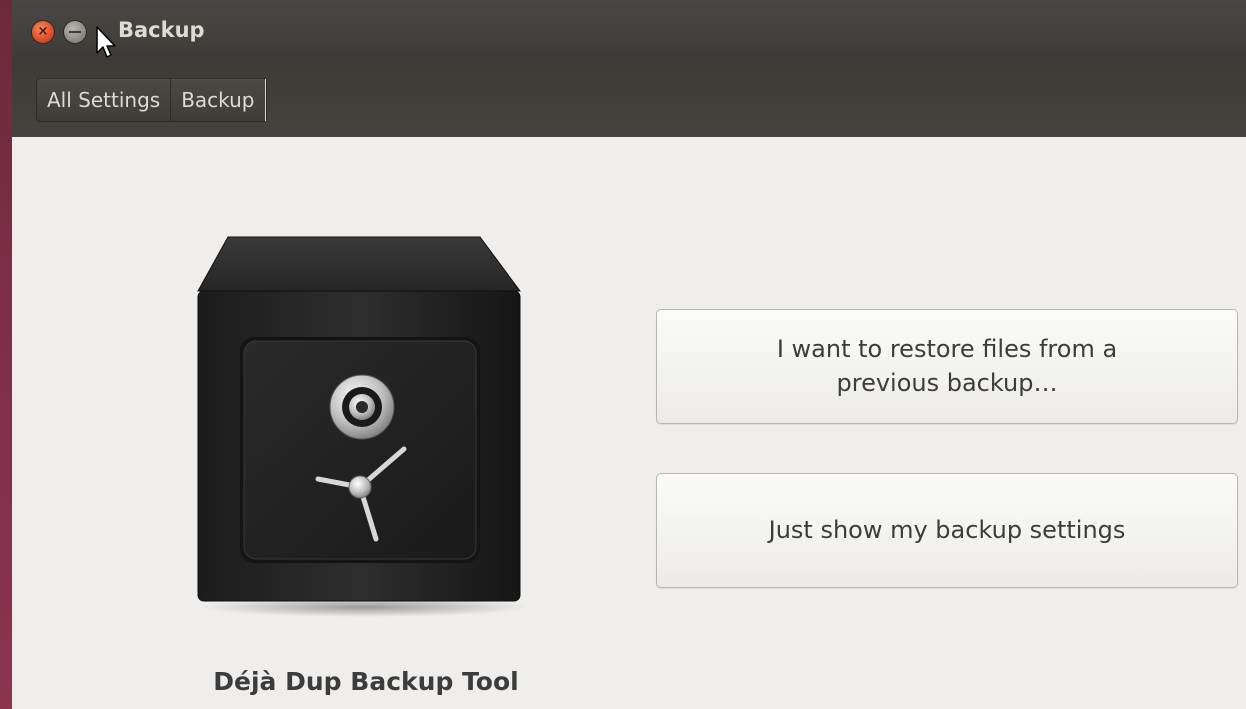 The image size is (1246, 709). I want to click on show-settings-button-label: Just show my backup settings, so click(947, 529).